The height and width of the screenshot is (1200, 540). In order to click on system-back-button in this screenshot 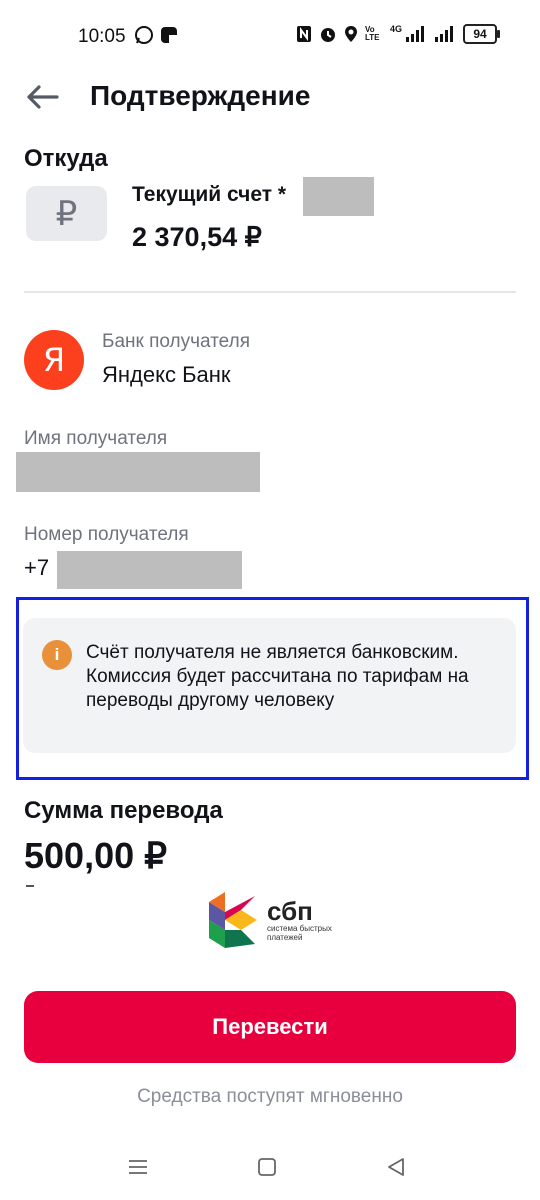, I will do `click(396, 1167)`.